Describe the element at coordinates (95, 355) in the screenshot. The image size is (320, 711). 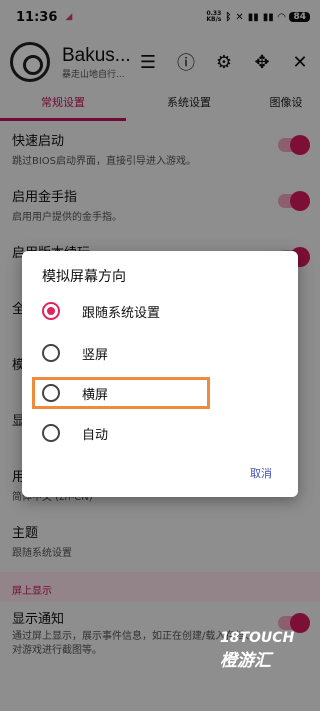
I see `option-label: 竖屏` at that location.